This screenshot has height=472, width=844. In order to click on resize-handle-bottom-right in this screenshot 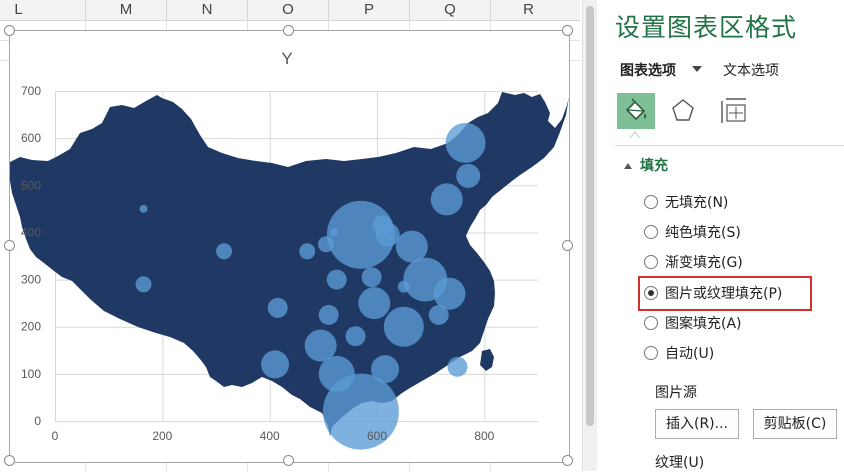, I will do `click(567, 460)`.